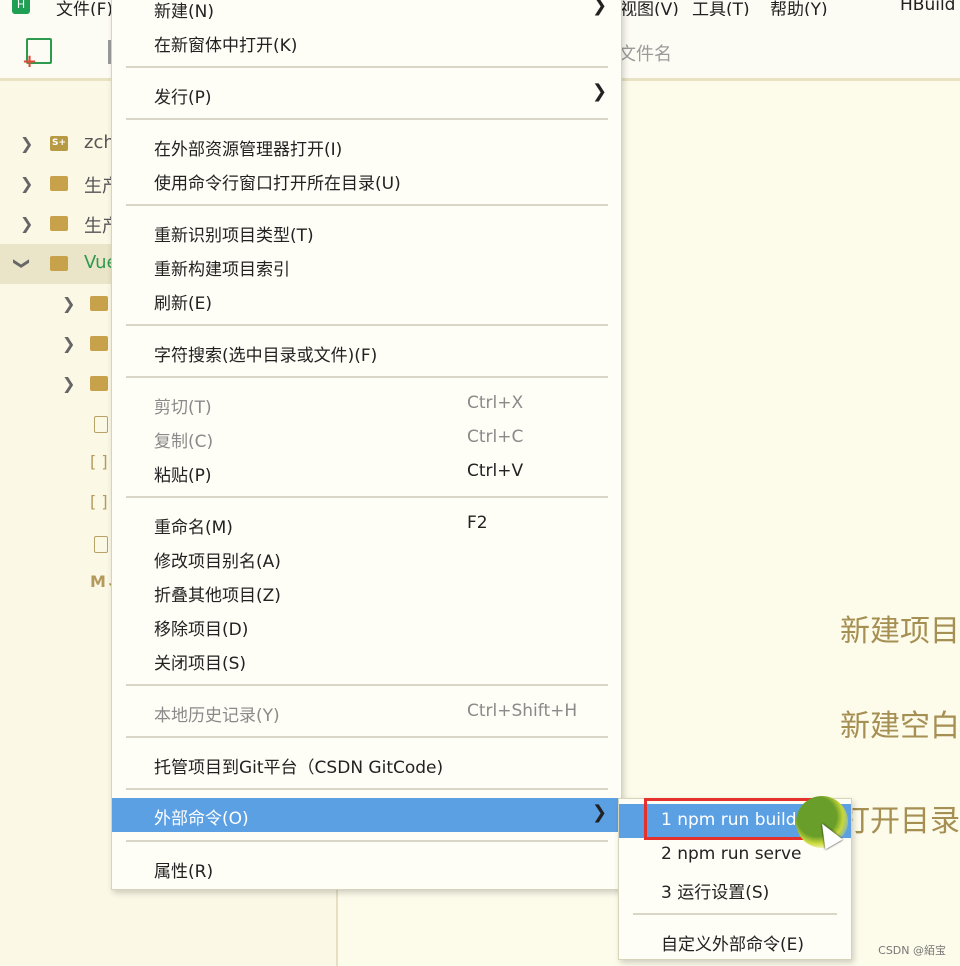 The image size is (960, 966). What do you see at coordinates (477, 523) in the screenshot?
I see `shortcut-label: F2` at bounding box center [477, 523].